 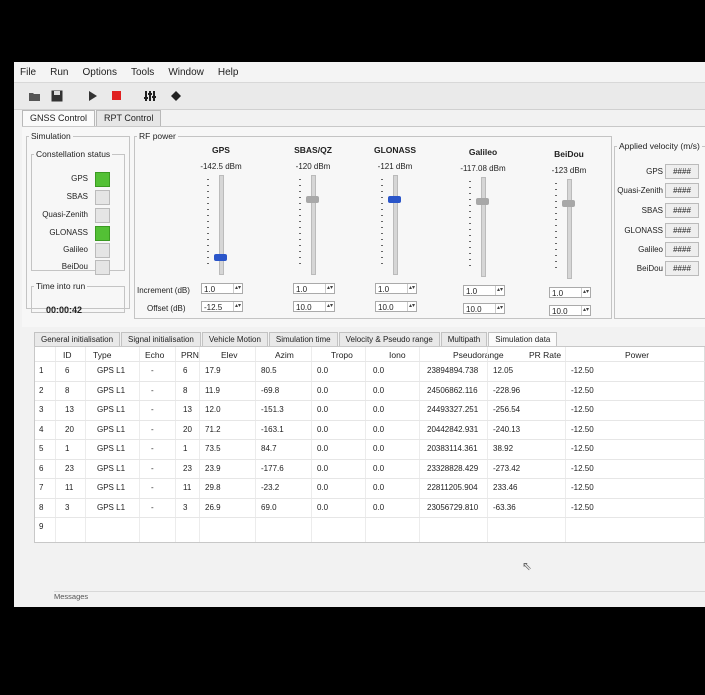 What do you see at coordinates (545, 355) in the screenshot?
I see `col-header-pr-rate: PR Rate` at bounding box center [545, 355].